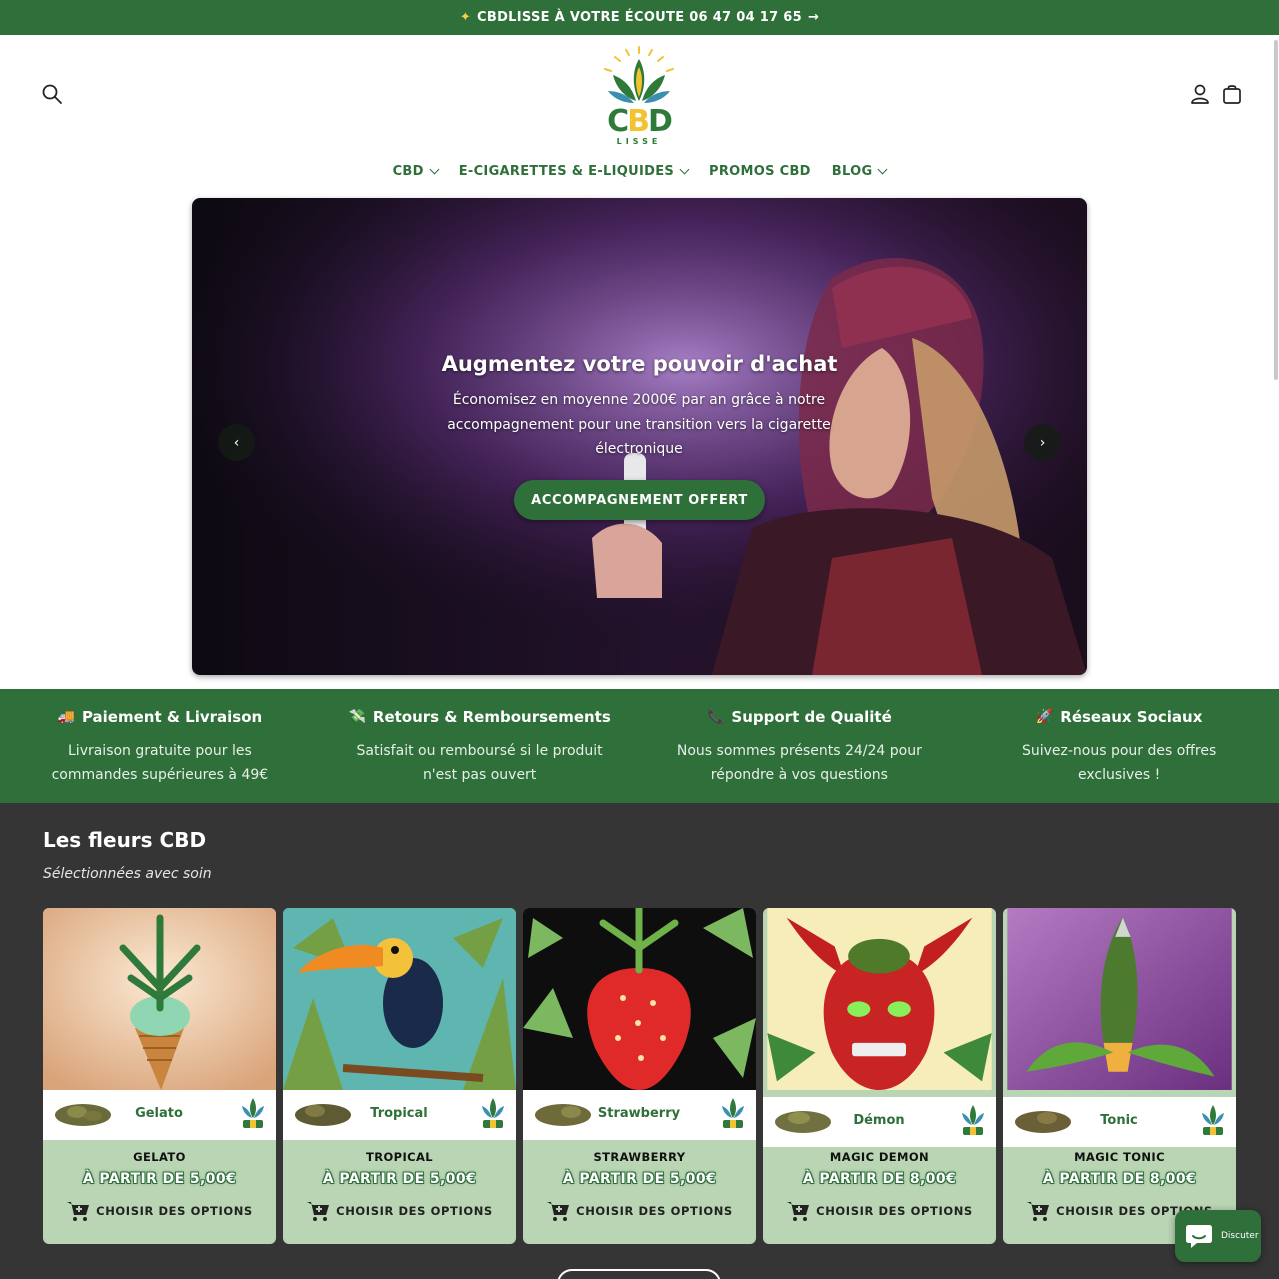  I want to click on logo-leaf-icon, so click(639, 74).